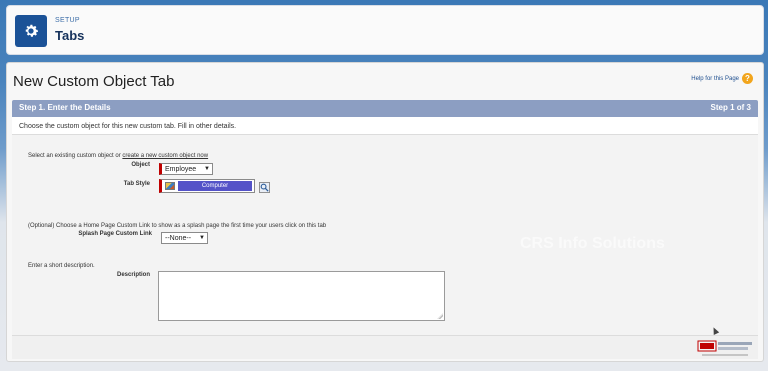 The width and height of the screenshot is (768, 371). Describe the element at coordinates (181, 169) in the screenshot. I see `object-select-value: Employee` at that location.